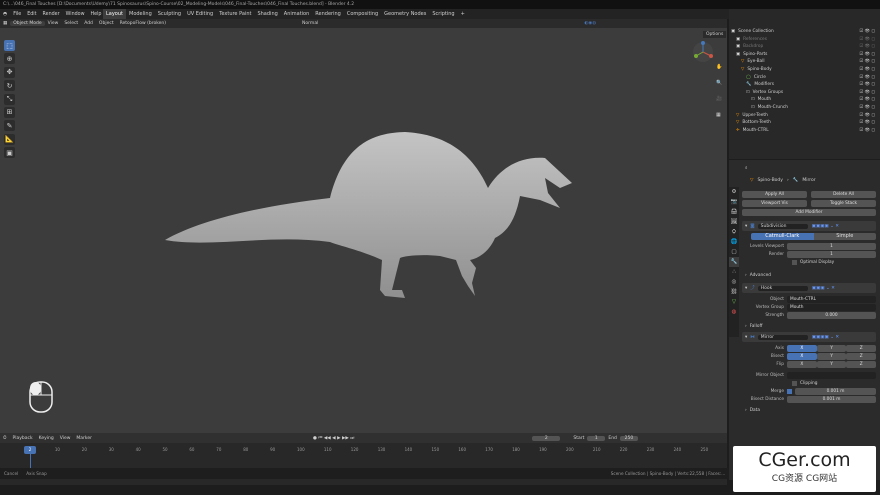 The width and height of the screenshot is (880, 495). I want to click on options-dropdown: Options, so click(715, 34).